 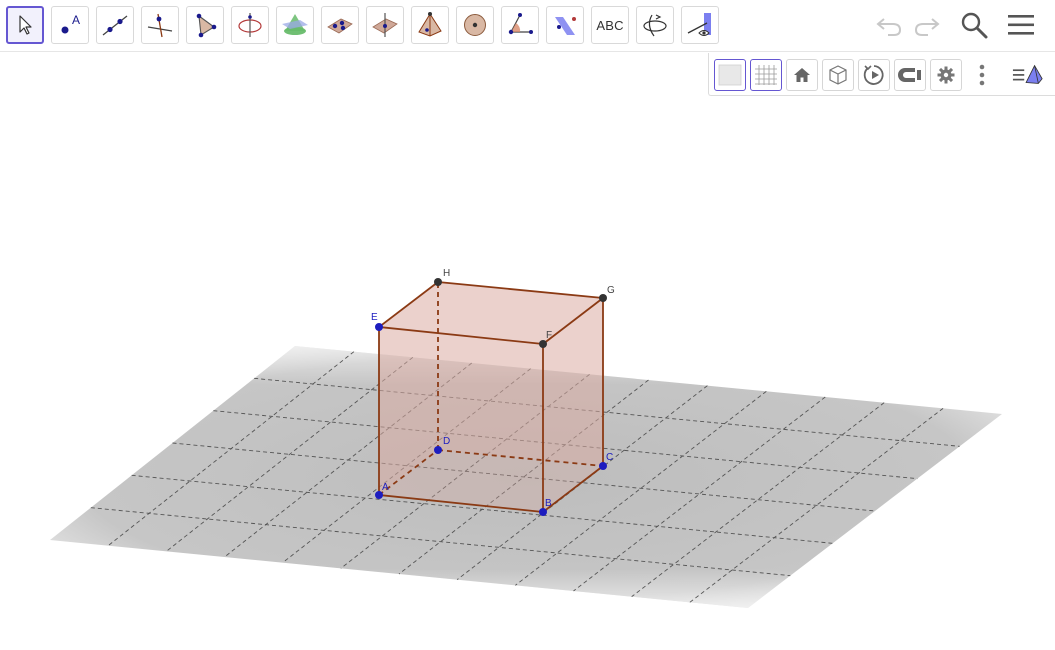 I want to click on pyramid-icon, so click(x=430, y=24).